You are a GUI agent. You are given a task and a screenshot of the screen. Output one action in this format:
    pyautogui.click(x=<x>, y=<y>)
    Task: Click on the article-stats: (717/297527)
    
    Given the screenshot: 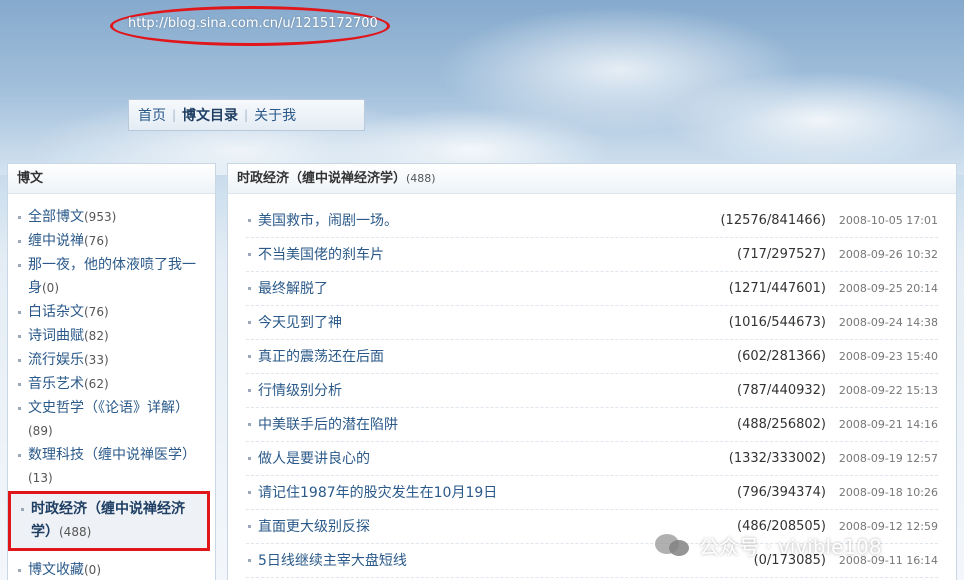 What is the action you would take?
    pyautogui.click(x=781, y=254)
    